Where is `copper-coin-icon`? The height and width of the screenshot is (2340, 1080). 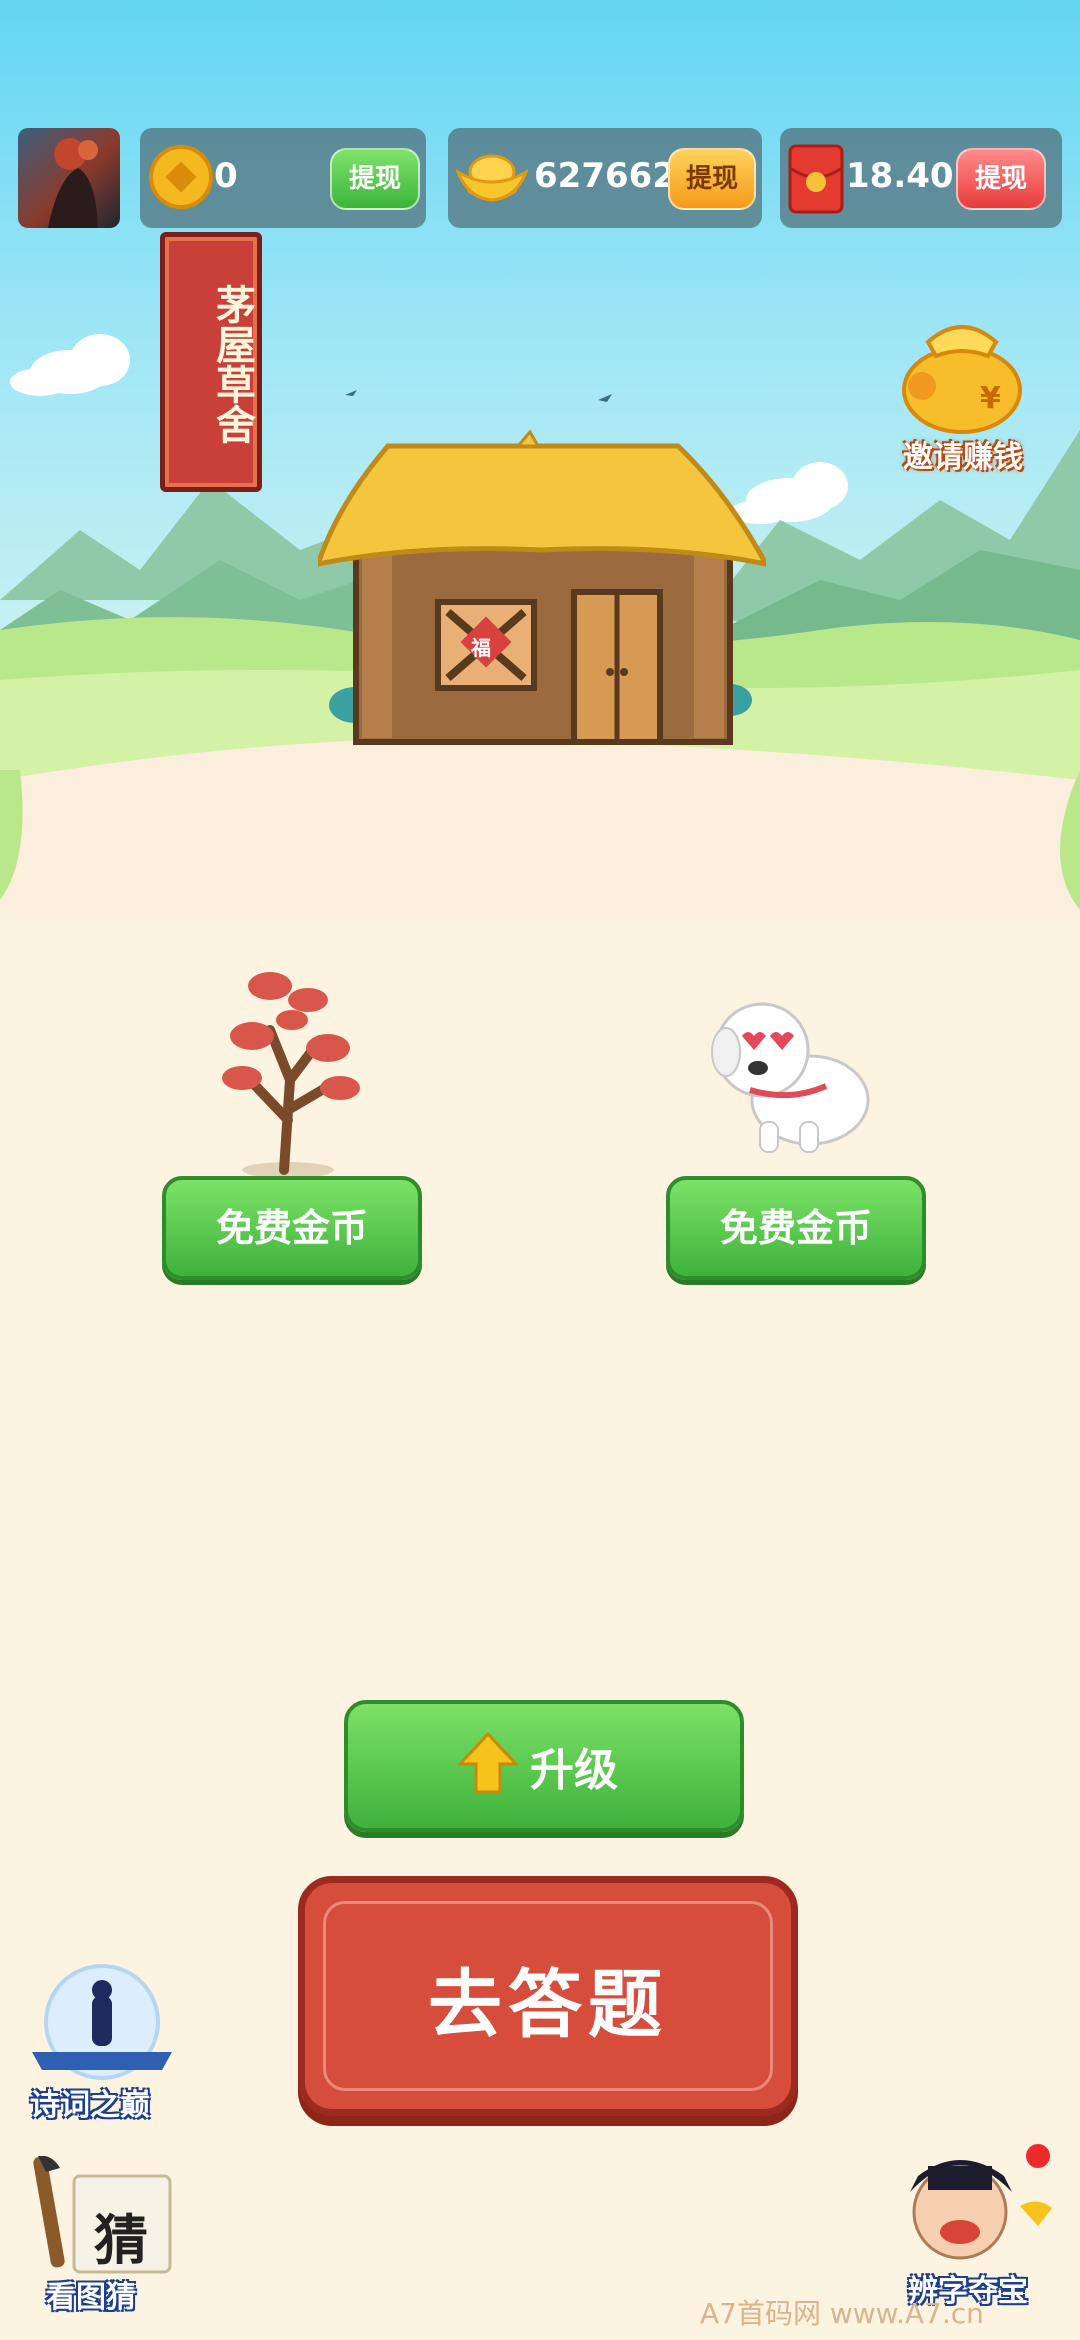 copper-coin-icon is located at coordinates (181, 177).